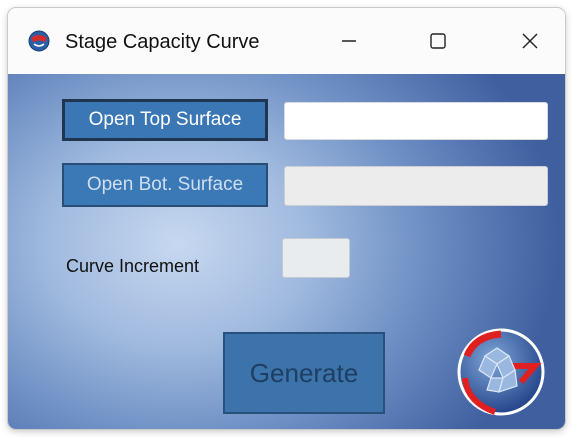  What do you see at coordinates (165, 120) in the screenshot?
I see `open-top-surface-button: Open Top Surface` at bounding box center [165, 120].